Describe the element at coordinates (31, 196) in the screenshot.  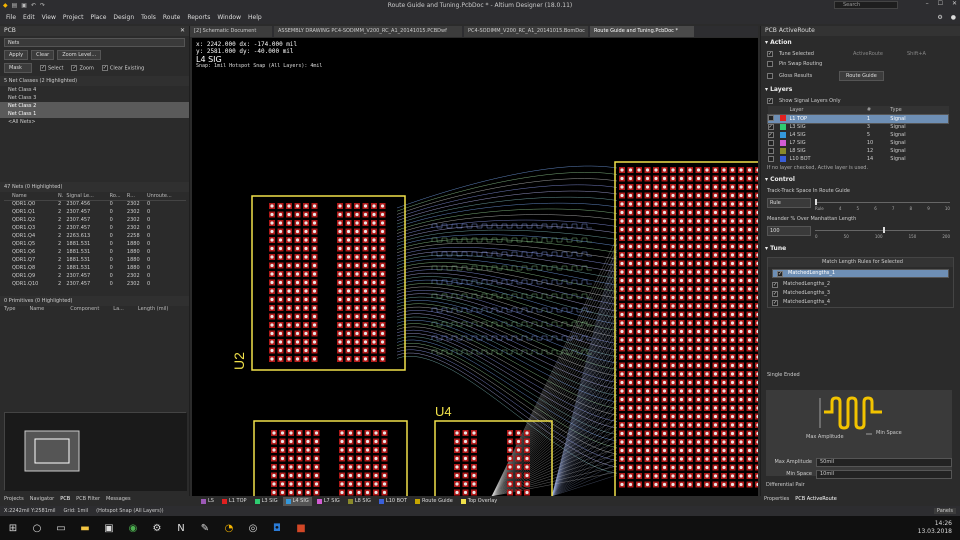
I see `col-name: Name` at that location.